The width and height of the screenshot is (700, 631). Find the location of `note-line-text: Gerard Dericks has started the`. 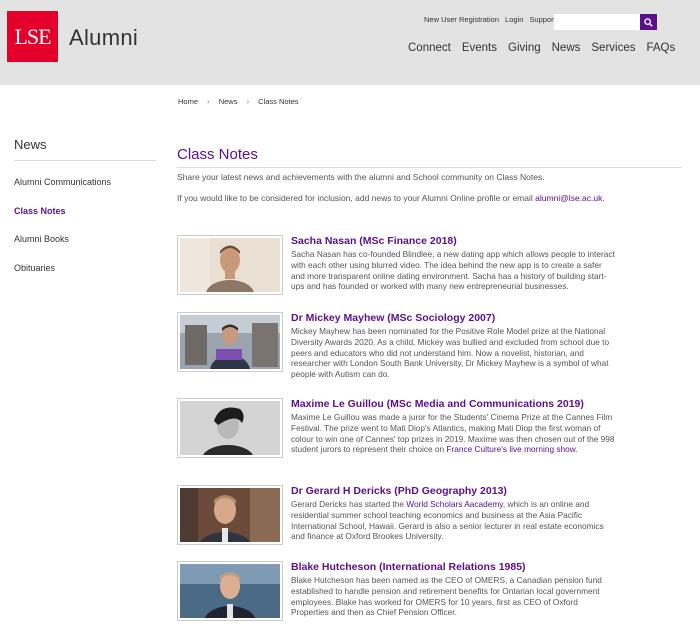

note-line-text: Gerard Dericks has started the is located at coordinates (349, 504).